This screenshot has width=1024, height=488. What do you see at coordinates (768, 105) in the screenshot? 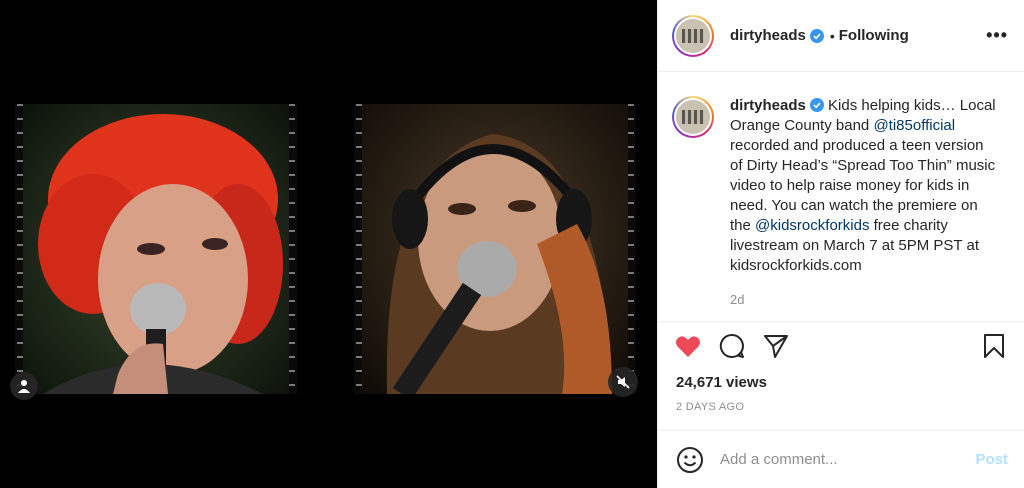
I see `caption-username: dirtyheads` at bounding box center [768, 105].